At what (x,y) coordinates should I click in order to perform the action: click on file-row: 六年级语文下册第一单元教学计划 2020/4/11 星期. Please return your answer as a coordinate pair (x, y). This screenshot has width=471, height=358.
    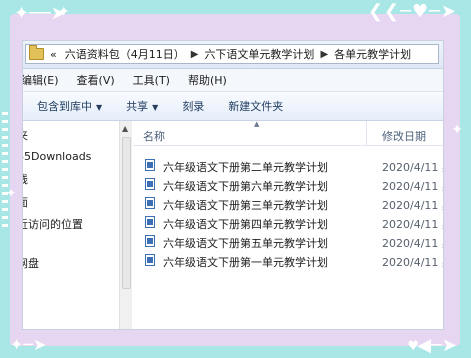
    Looking at the image, I should click on (288, 260).